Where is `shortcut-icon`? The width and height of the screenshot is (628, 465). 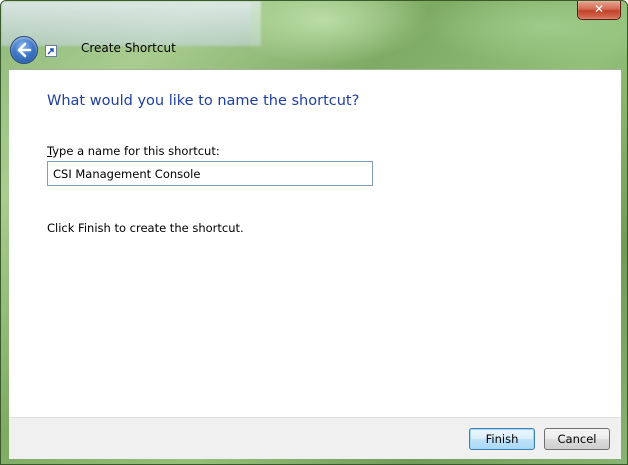
shortcut-icon is located at coordinates (51, 51).